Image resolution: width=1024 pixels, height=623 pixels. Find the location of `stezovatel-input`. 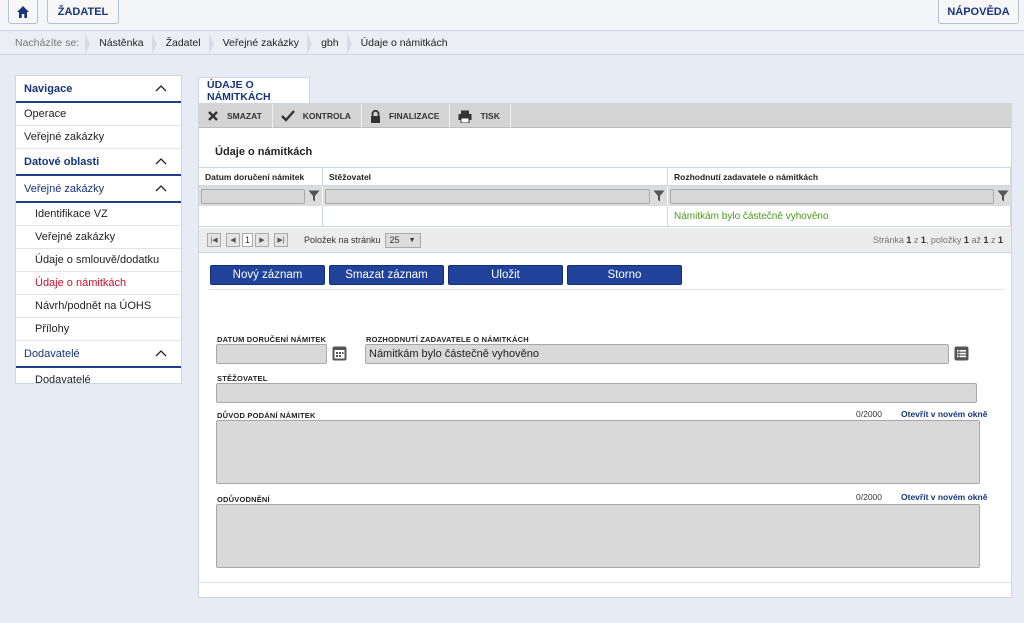

stezovatel-input is located at coordinates (596, 393).